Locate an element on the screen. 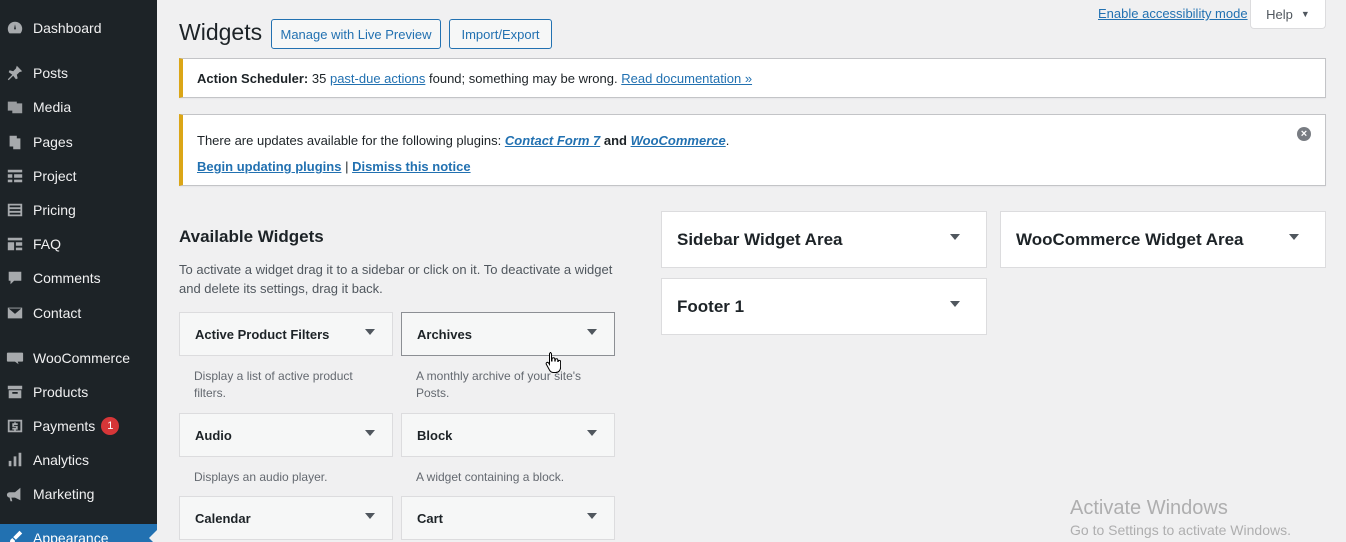 The height and width of the screenshot is (542, 1346). past-due-actions-link: past-due actions is located at coordinates (377, 78).